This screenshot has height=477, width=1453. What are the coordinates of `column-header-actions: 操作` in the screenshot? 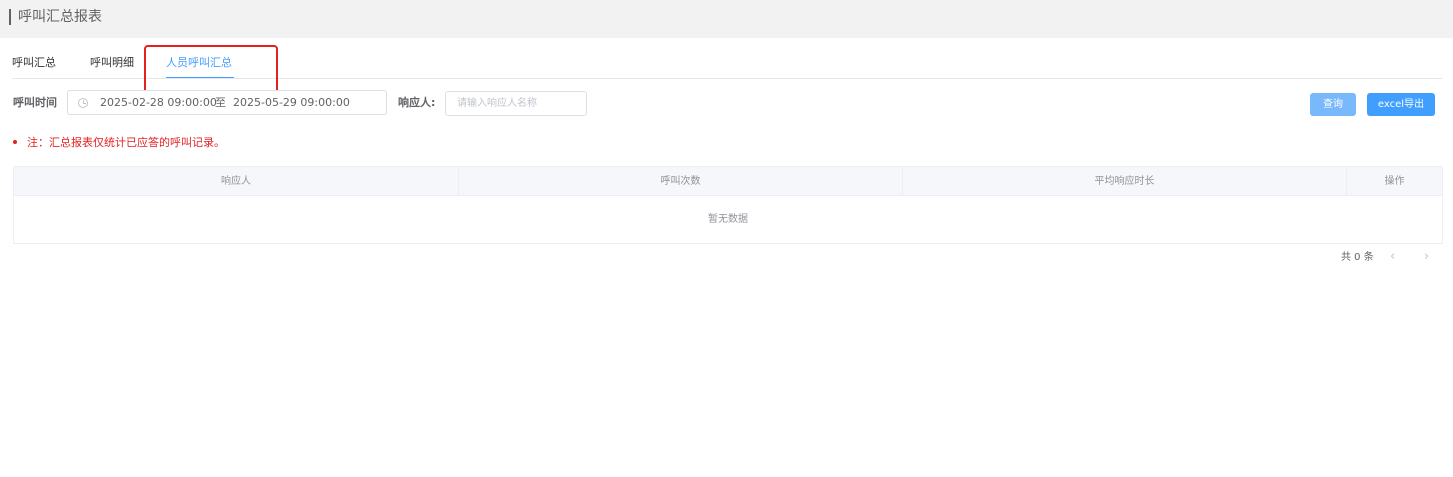 It's located at (1394, 181).